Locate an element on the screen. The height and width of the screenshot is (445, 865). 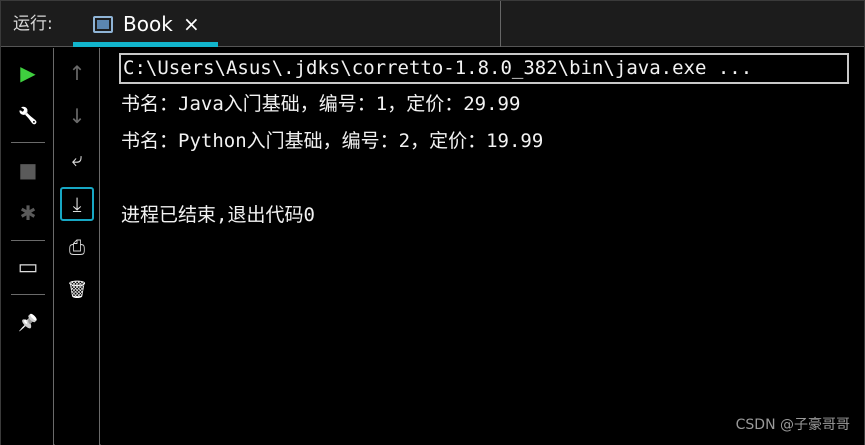
console-toolbar: ↑ ↓ ⤶ ⤓ ⎙ 🗑 is located at coordinates (77, 246).